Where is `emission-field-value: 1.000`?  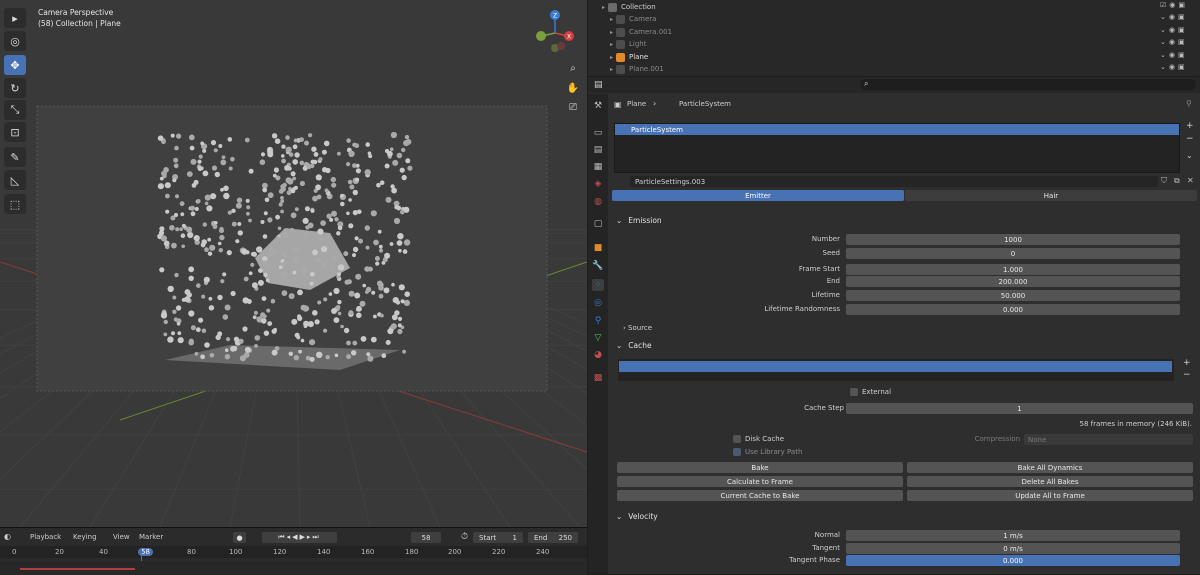 emission-field-value: 1.000 is located at coordinates (1013, 269).